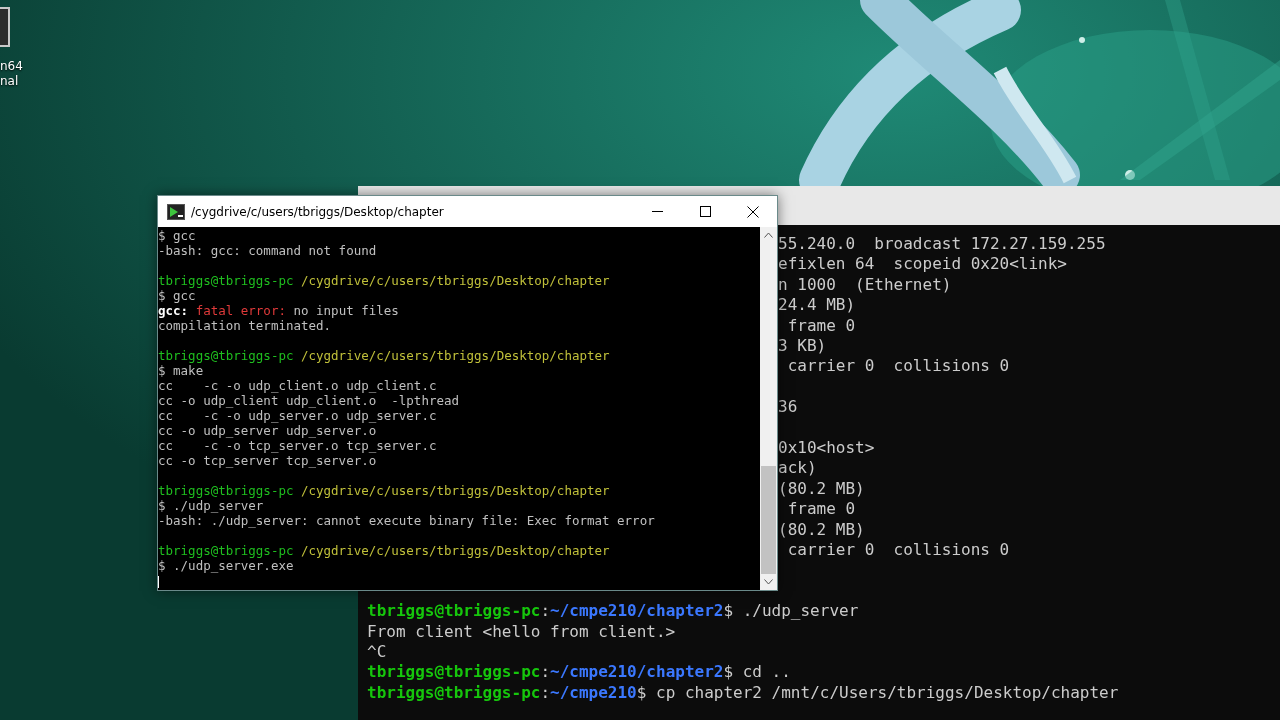 The height and width of the screenshot is (720, 1280). I want to click on text-cursor, so click(158, 582).